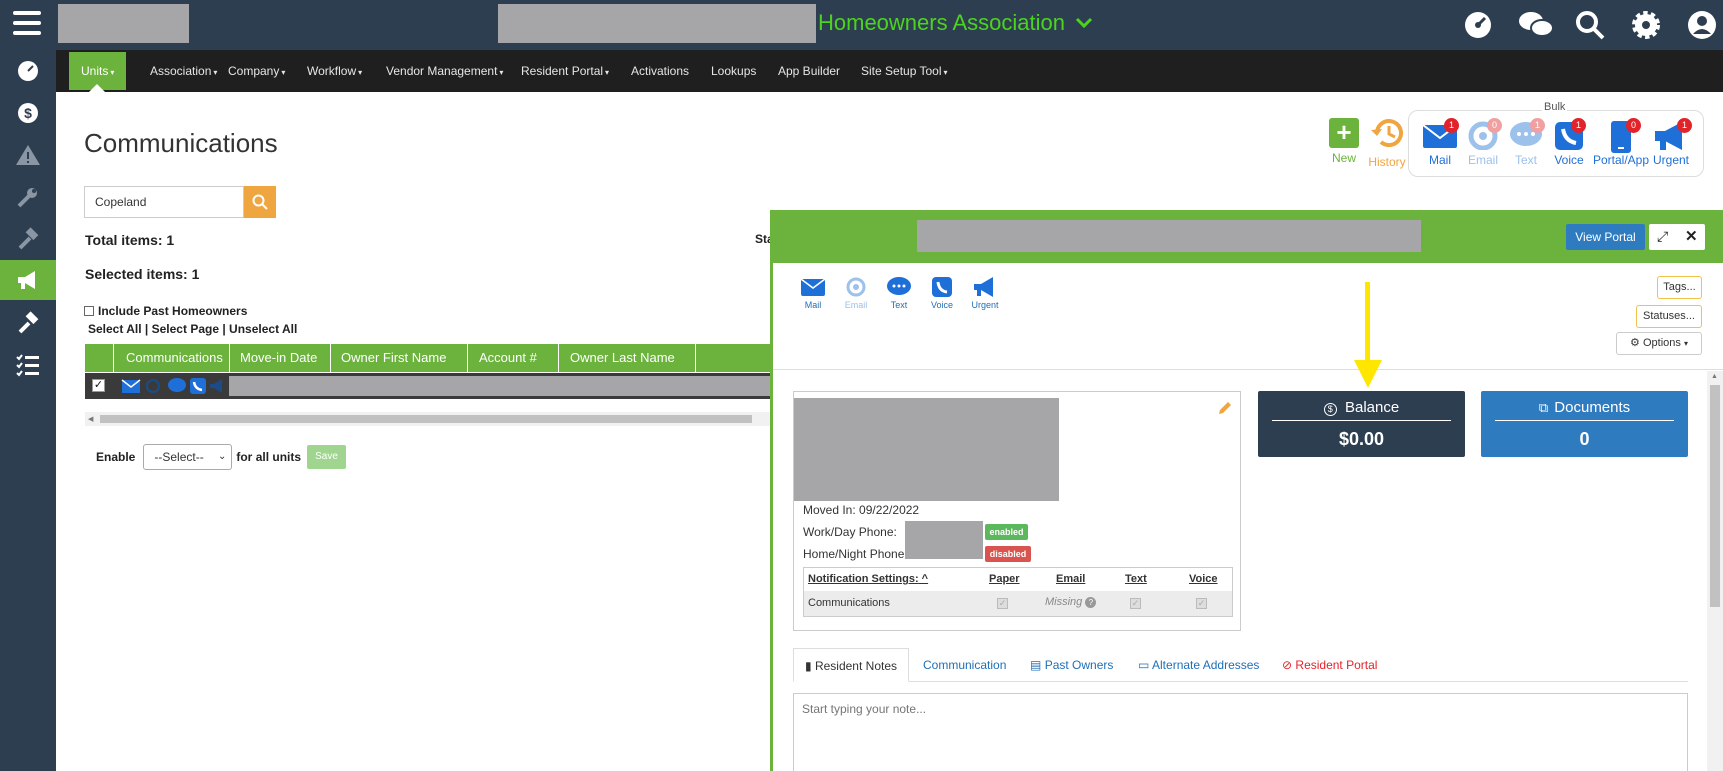 The height and width of the screenshot is (771, 1723). Describe the element at coordinates (1201, 603) in the screenshot. I see `voice-checkbox: ✓` at that location.